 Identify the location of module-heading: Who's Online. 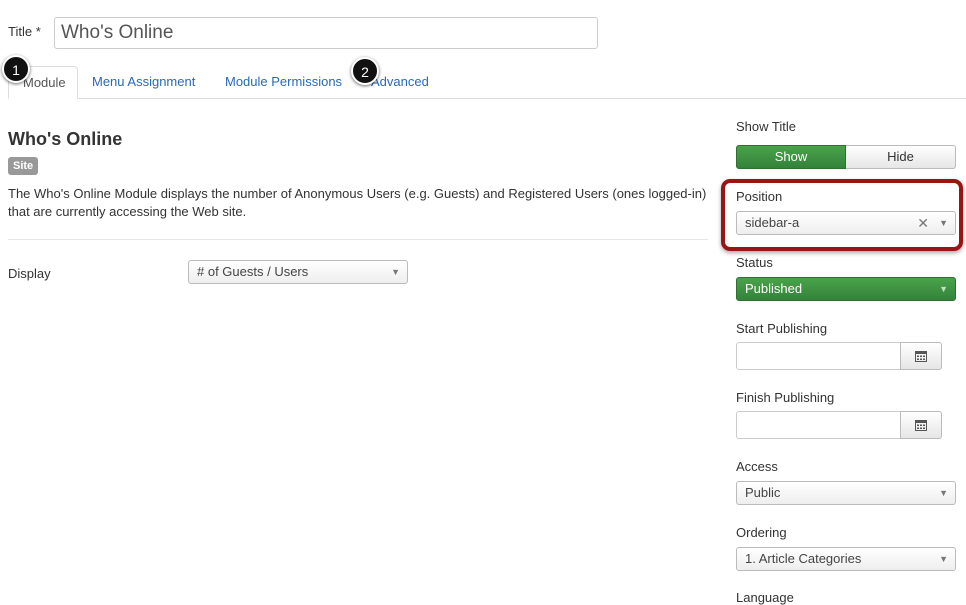
(65, 139).